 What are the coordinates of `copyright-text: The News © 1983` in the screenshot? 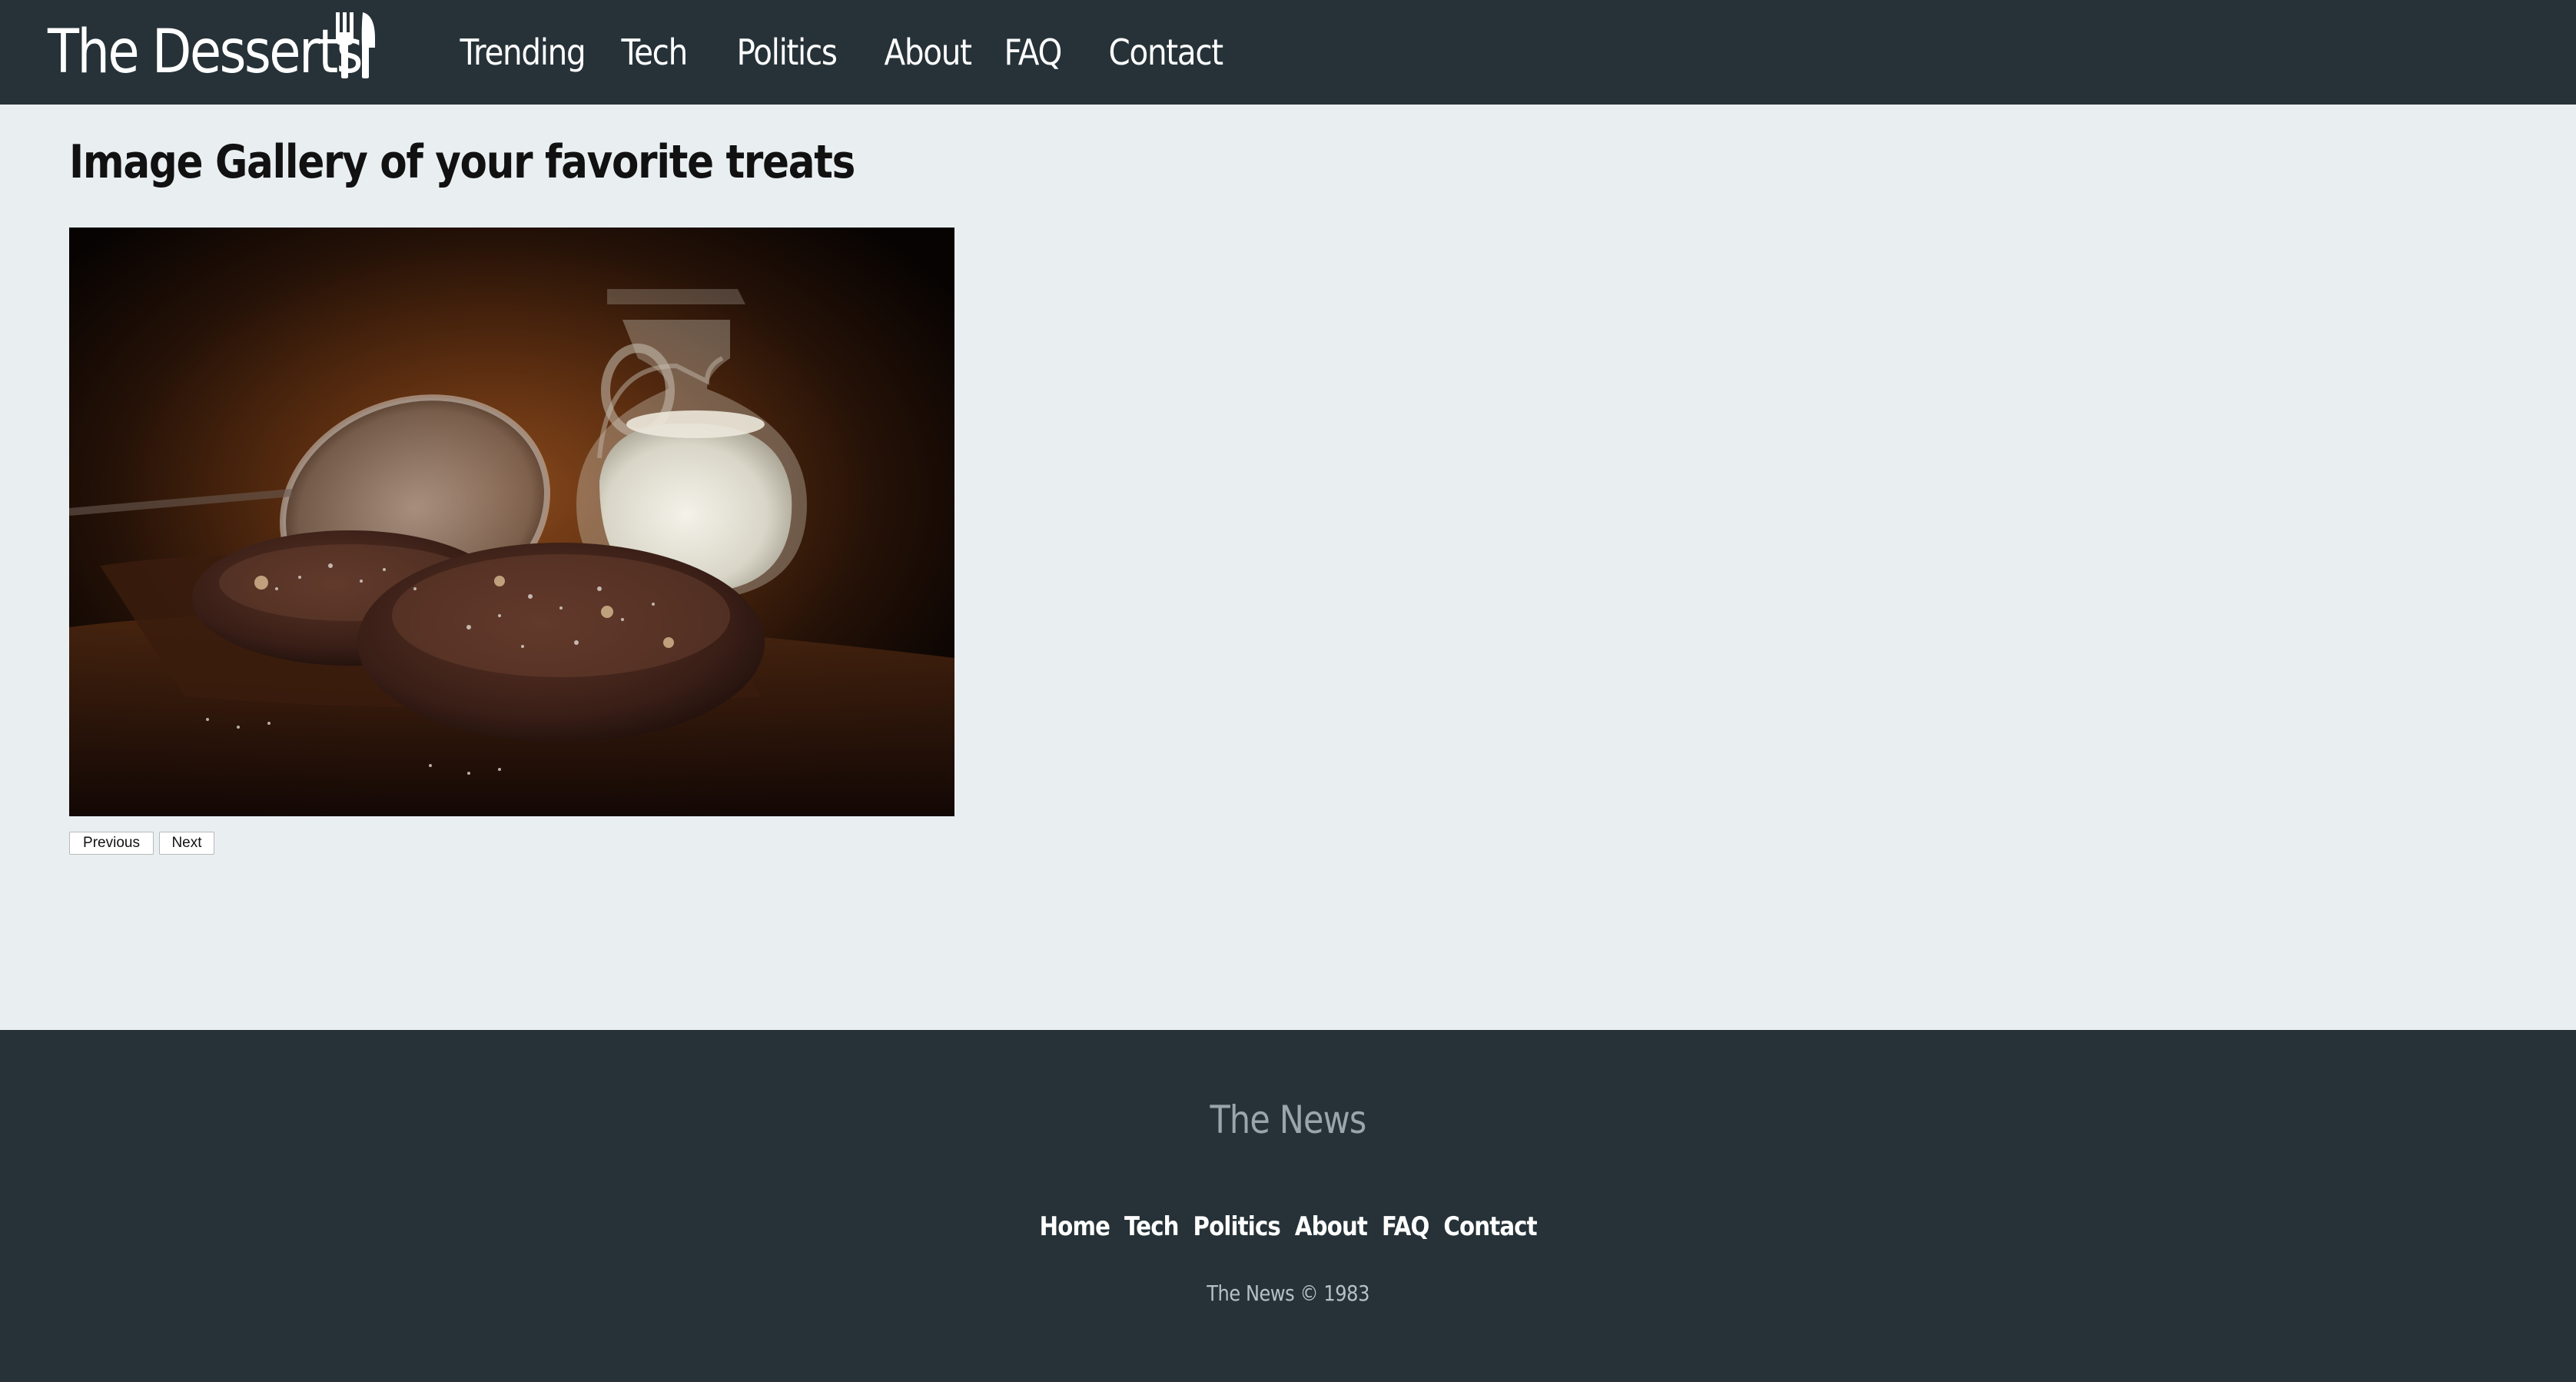 It's located at (1288, 1293).